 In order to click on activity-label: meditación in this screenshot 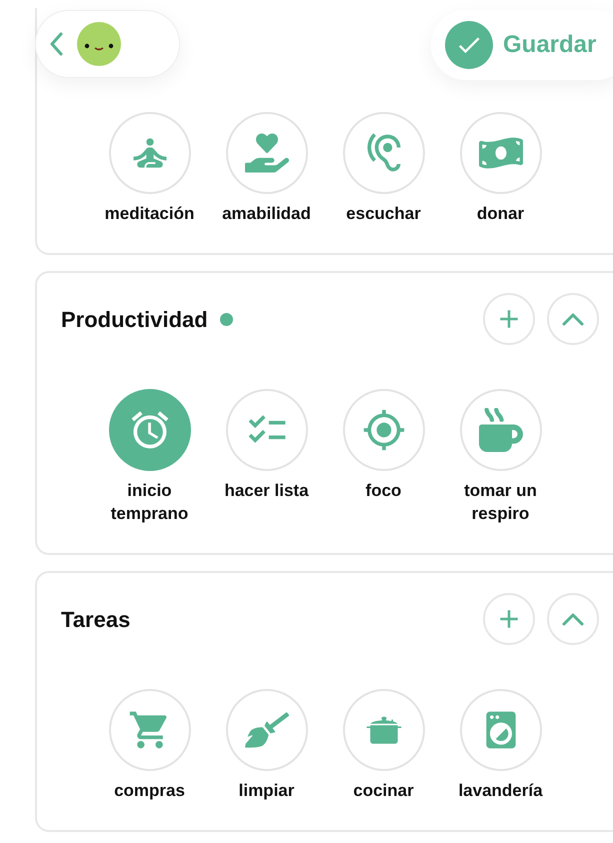, I will do `click(150, 214)`.